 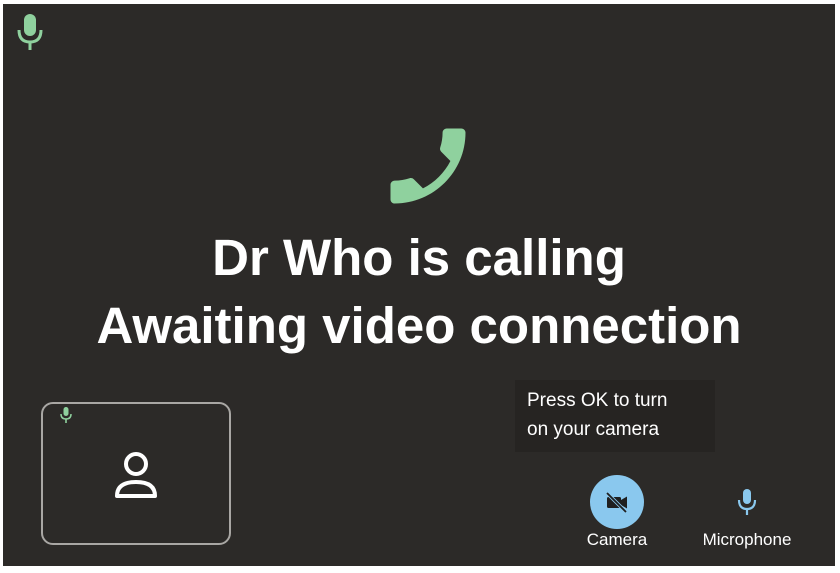 What do you see at coordinates (597, 400) in the screenshot?
I see `hint-line-1: Press OK to turn` at bounding box center [597, 400].